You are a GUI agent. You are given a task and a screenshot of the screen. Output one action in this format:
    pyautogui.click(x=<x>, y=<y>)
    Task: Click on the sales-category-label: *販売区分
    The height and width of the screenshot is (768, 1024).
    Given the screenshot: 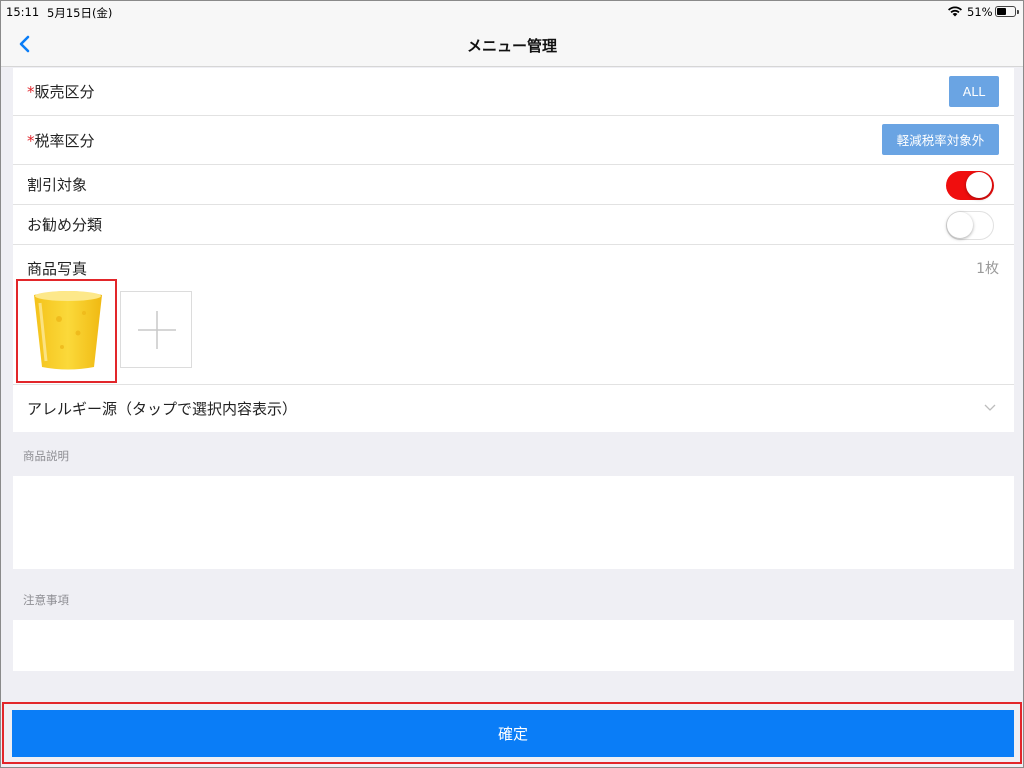 What is the action you would take?
    pyautogui.click(x=61, y=91)
    